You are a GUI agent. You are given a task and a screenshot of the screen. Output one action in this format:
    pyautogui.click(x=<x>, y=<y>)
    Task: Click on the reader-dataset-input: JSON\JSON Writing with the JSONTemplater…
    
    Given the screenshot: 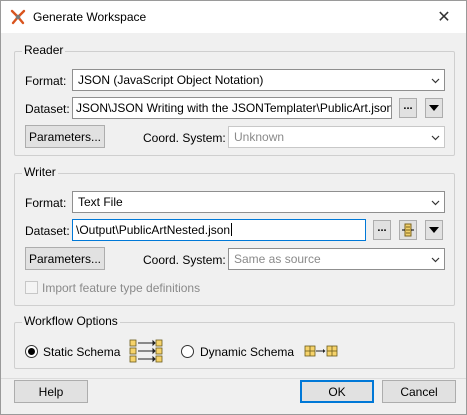 What is the action you would take?
    pyautogui.click(x=232, y=108)
    